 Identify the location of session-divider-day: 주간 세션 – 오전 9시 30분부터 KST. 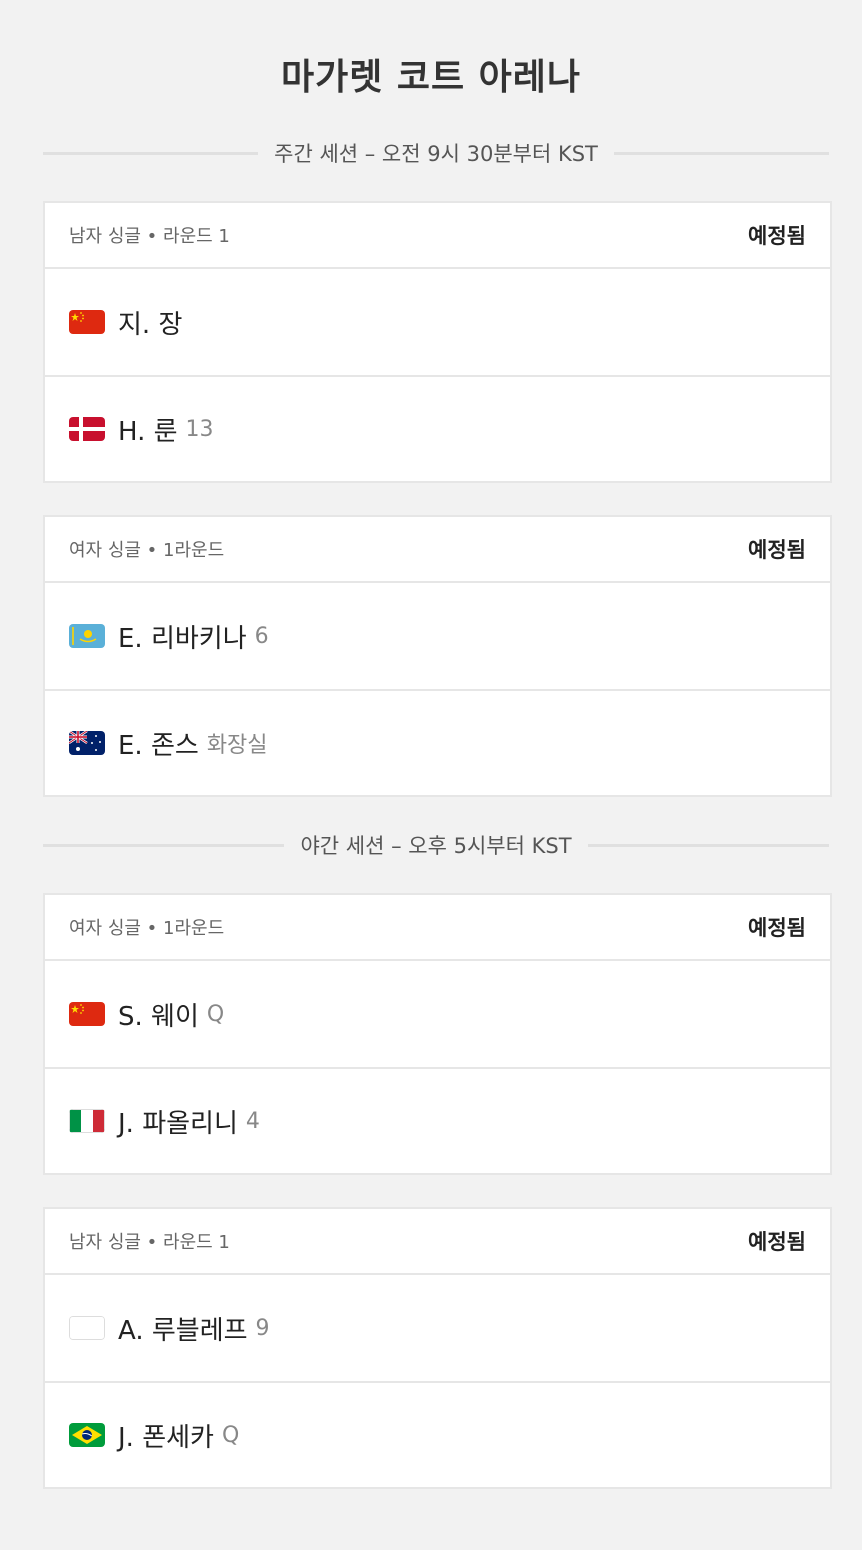
(436, 153).